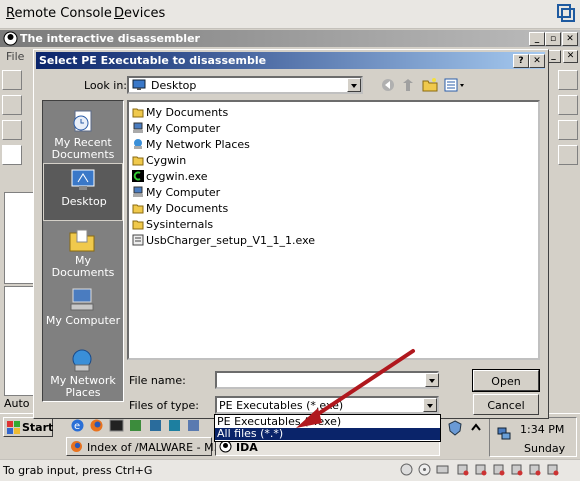  Describe the element at coordinates (172, 225) in the screenshot. I see `list-item: Sysinternals` at that location.